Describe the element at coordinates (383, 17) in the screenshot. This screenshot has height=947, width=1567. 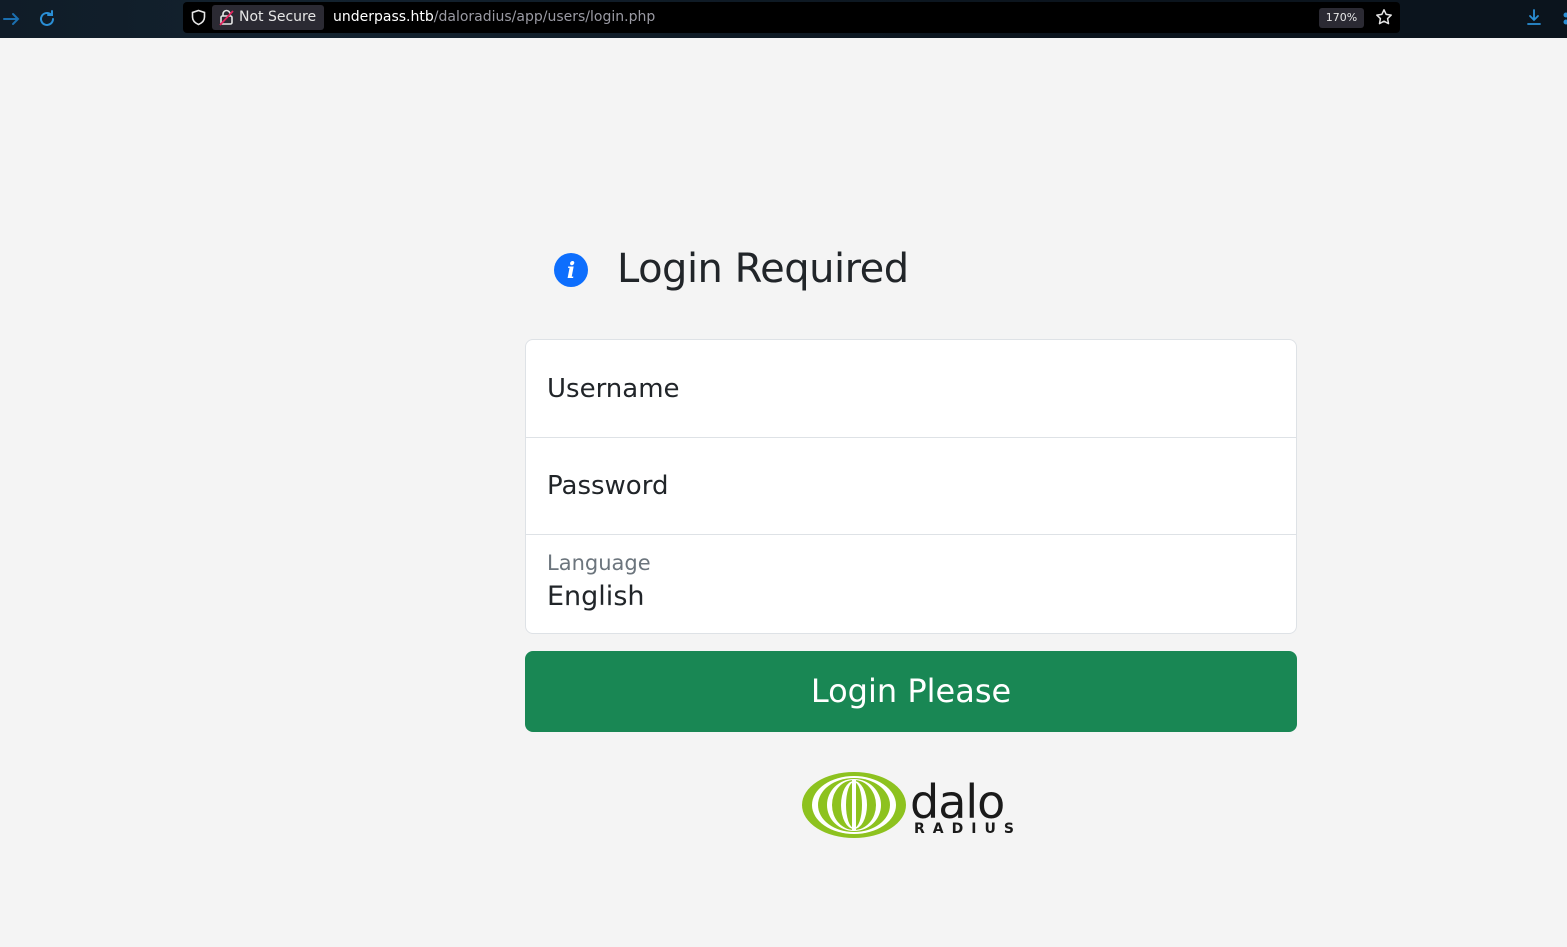
I see `url-host: underpass.htb` at that location.